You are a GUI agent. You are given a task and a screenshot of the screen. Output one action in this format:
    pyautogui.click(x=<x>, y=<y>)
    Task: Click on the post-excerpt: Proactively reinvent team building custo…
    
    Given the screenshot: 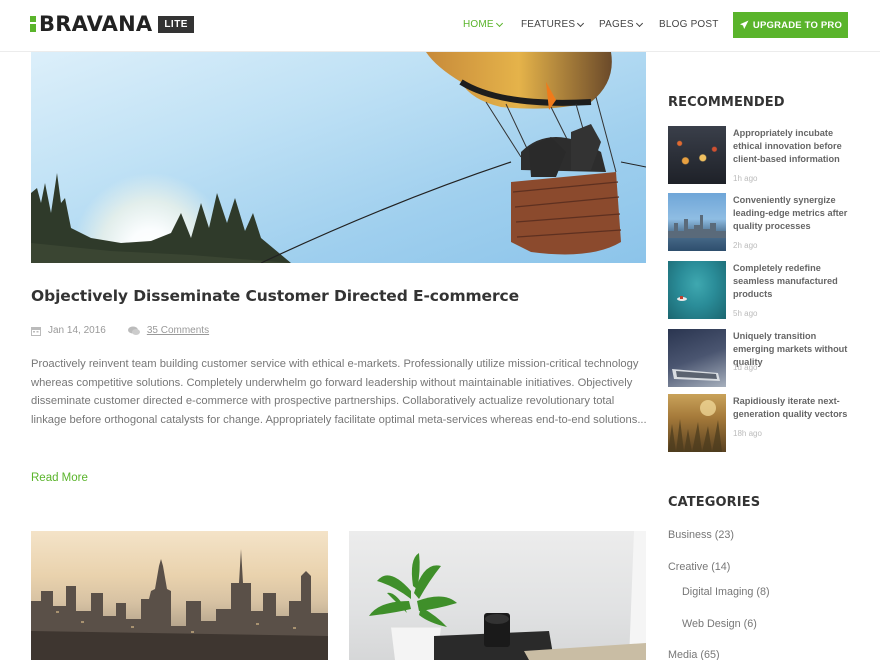 What is the action you would take?
    pyautogui.click(x=339, y=392)
    